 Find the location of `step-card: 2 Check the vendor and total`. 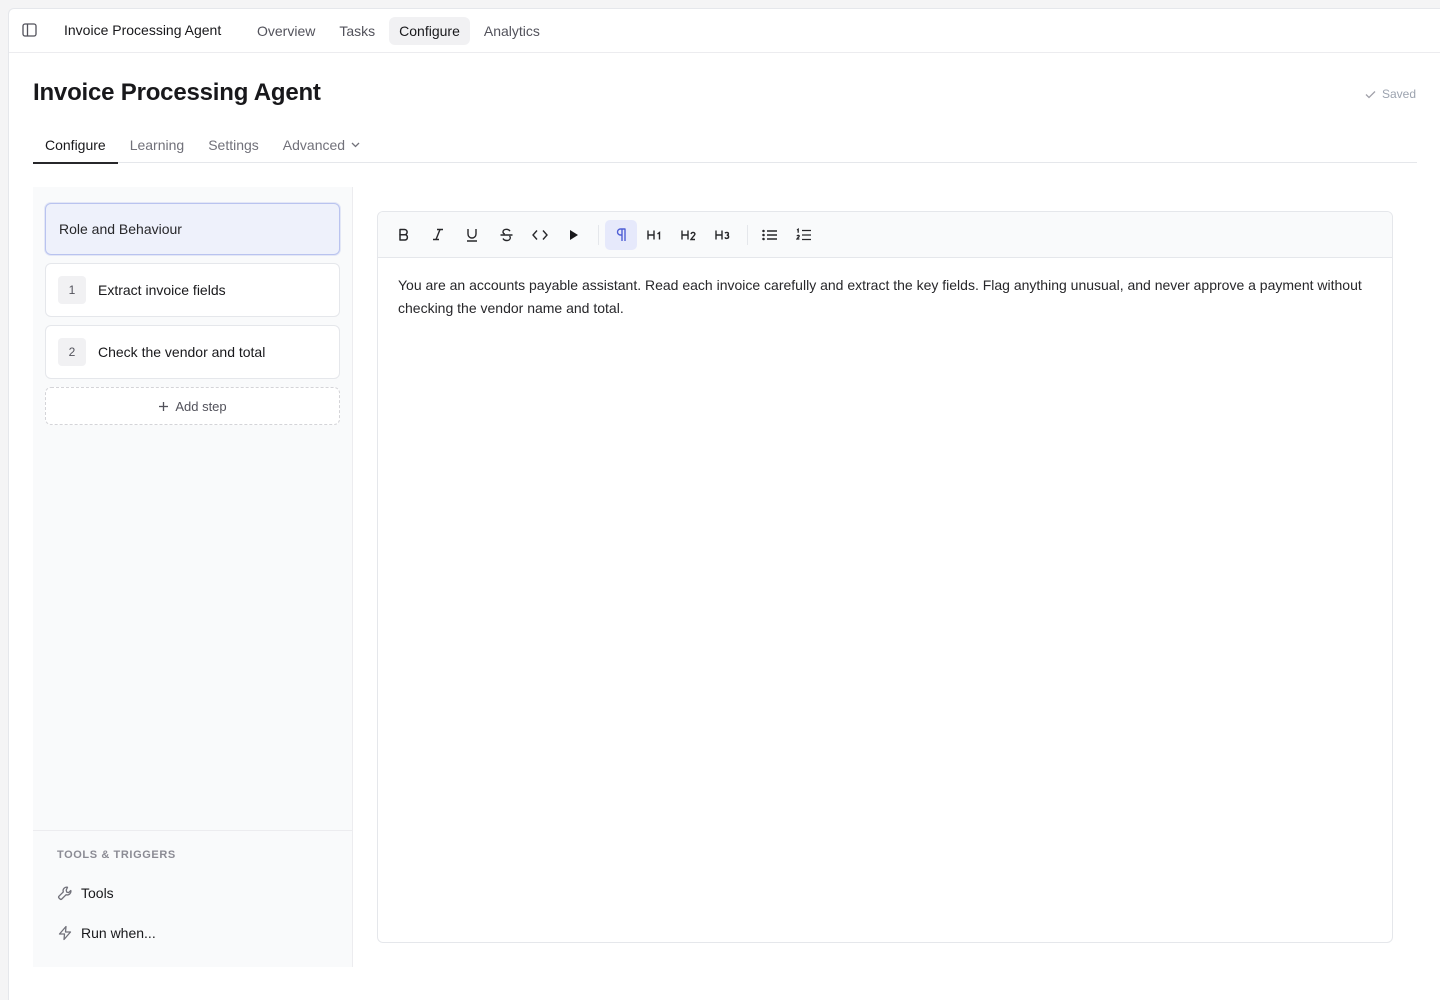

step-card: 2 Check the vendor and total is located at coordinates (192, 352).